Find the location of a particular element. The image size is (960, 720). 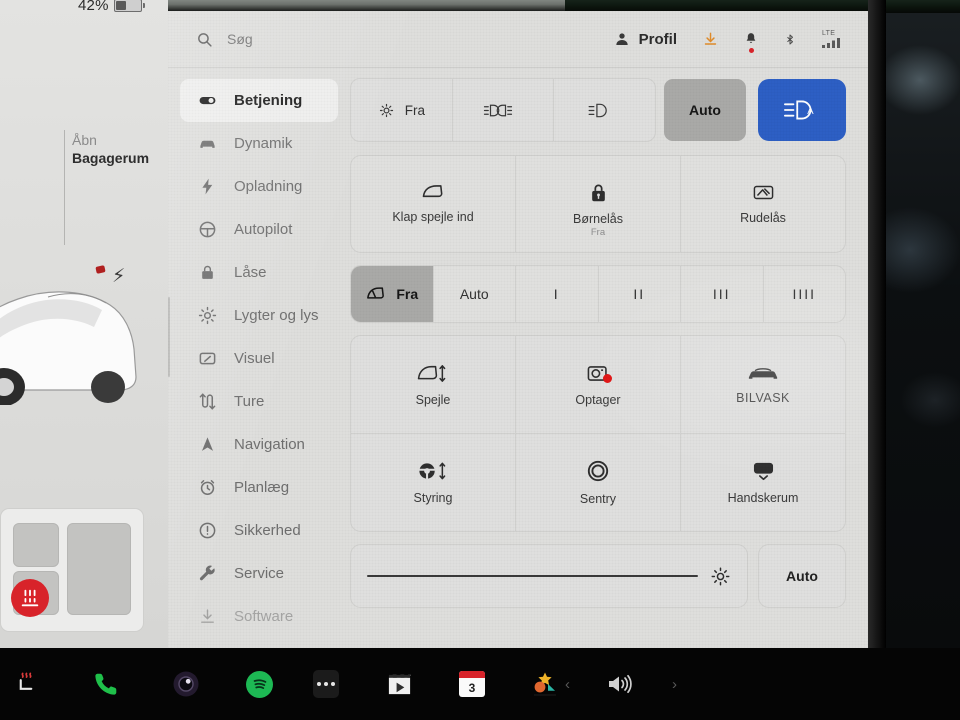

sidebar-item-autopilot: Autopilot is located at coordinates (259, 229).